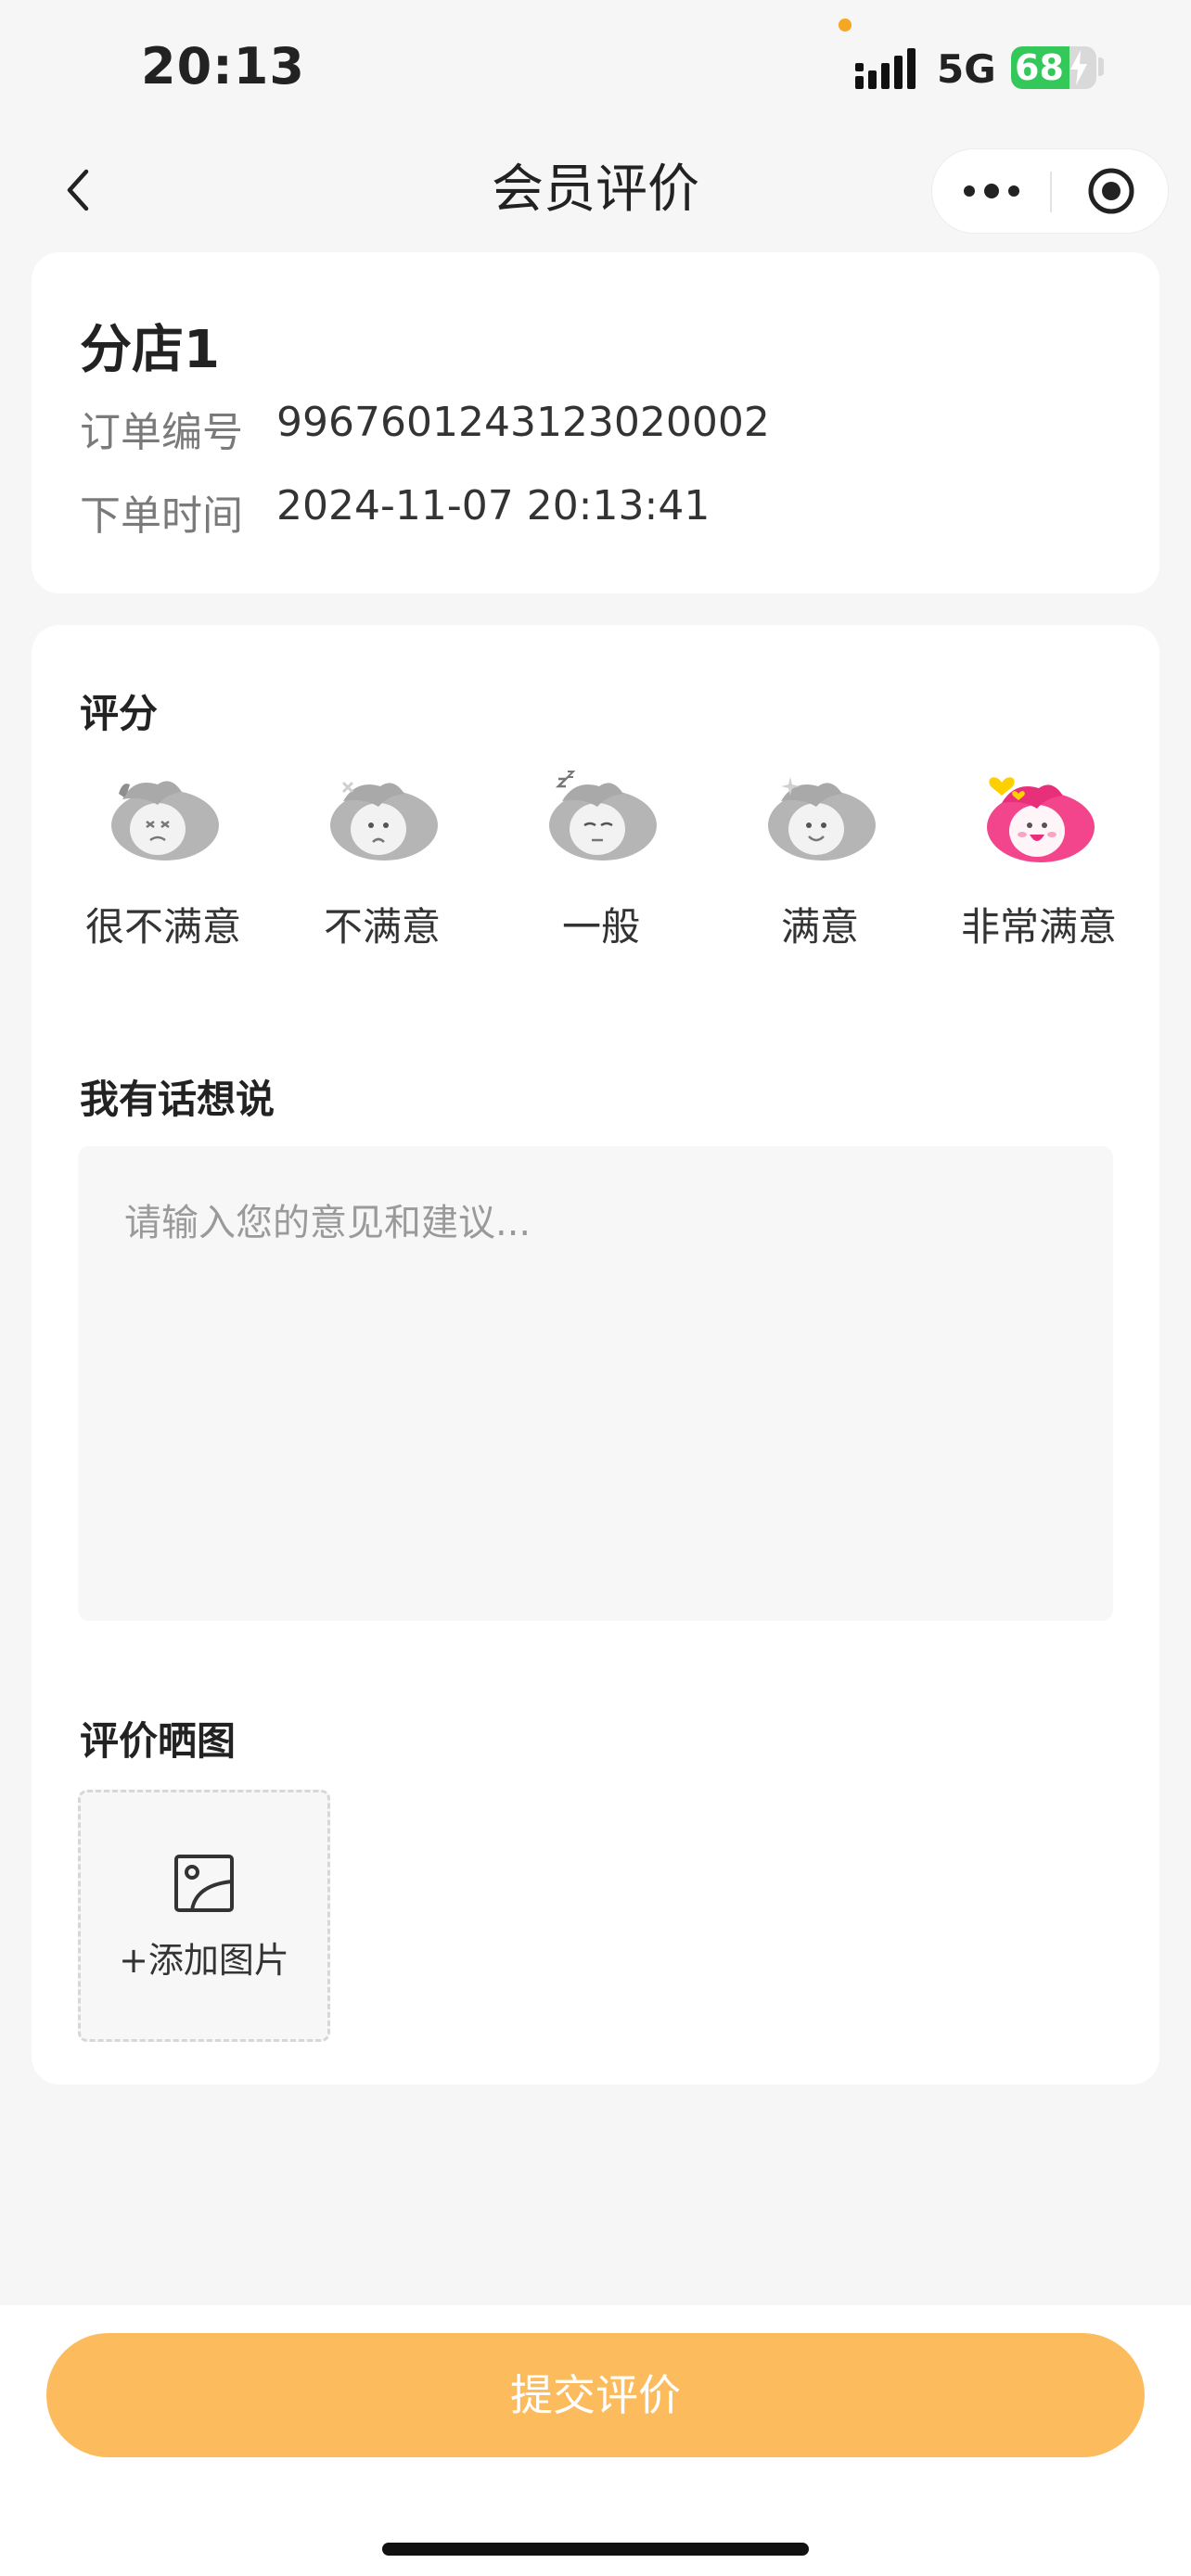  What do you see at coordinates (820, 874) in the screenshot?
I see `rating-option-satisfied: 满意` at bounding box center [820, 874].